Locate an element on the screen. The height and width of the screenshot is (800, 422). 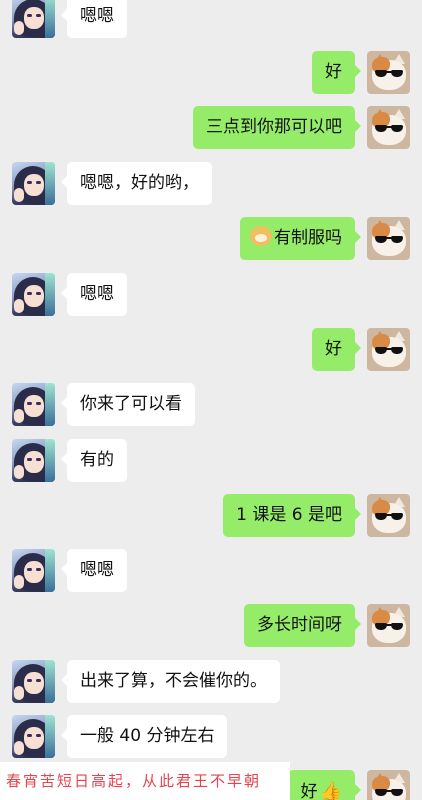
message-bubble: 有的 is located at coordinates (94, 460).